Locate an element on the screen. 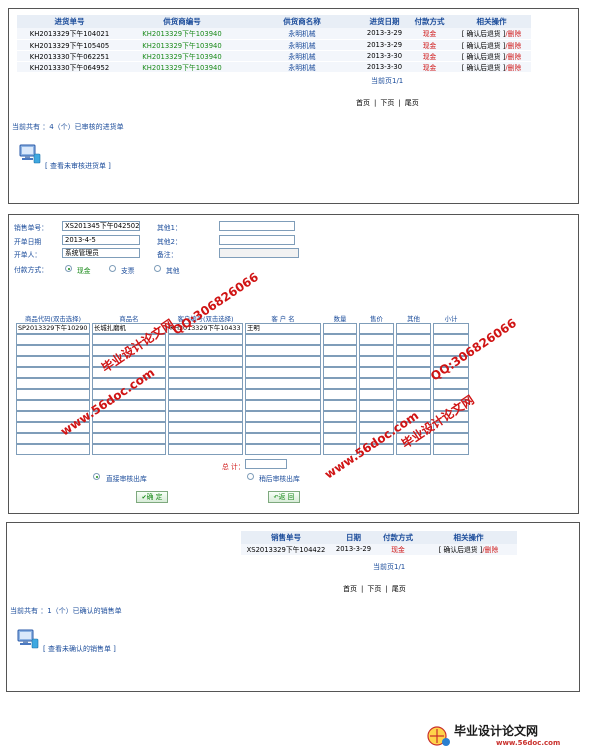 This screenshot has height=754, width=589. back-button: ↶返 回 is located at coordinates (284, 497).